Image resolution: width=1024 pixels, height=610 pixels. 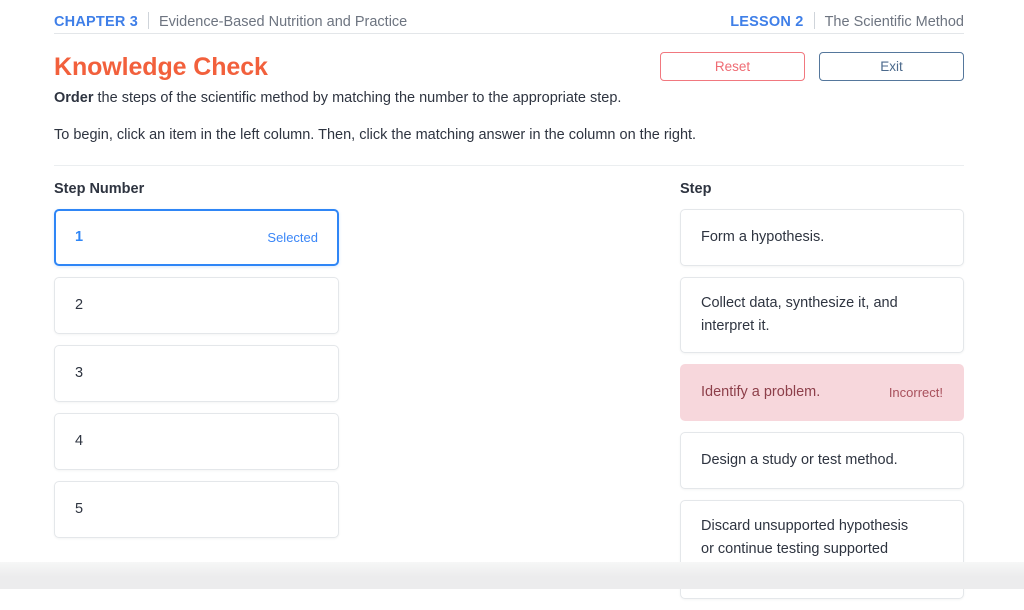 What do you see at coordinates (96, 22) in the screenshot?
I see `chapter-label: CHAPTER 3` at bounding box center [96, 22].